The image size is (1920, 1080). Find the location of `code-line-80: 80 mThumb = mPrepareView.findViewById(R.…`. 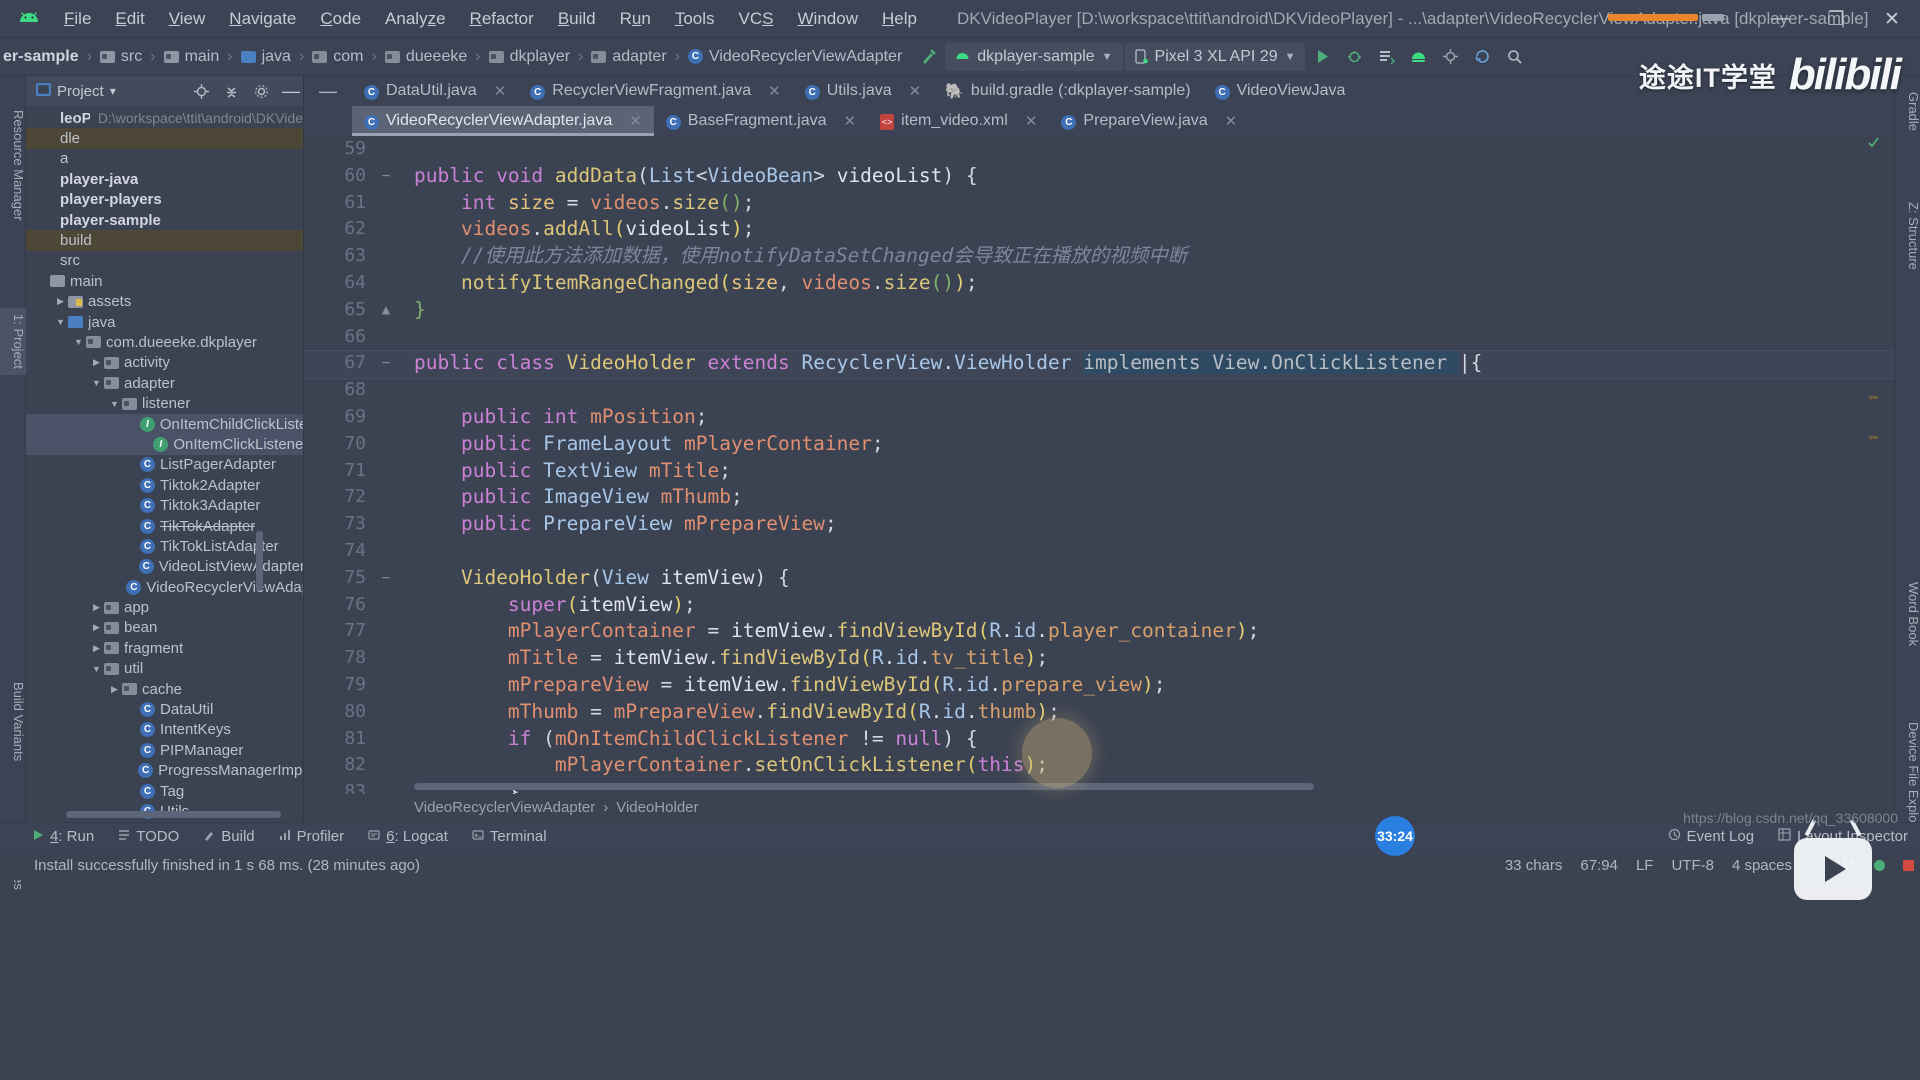

code-line-80: 80 mThumb = mPrepareView.findViewById(R.… is located at coordinates (1099, 712).